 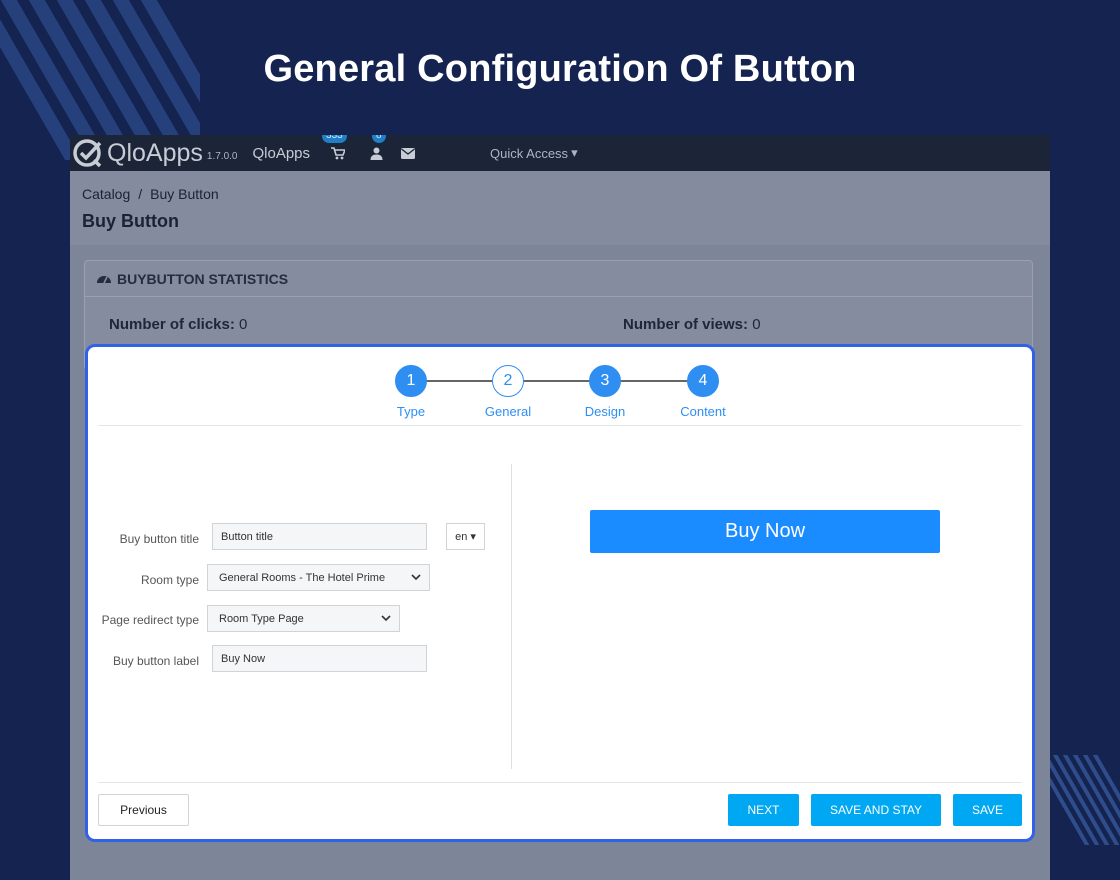 What do you see at coordinates (756, 324) in the screenshot?
I see `views-value: 0` at bounding box center [756, 324].